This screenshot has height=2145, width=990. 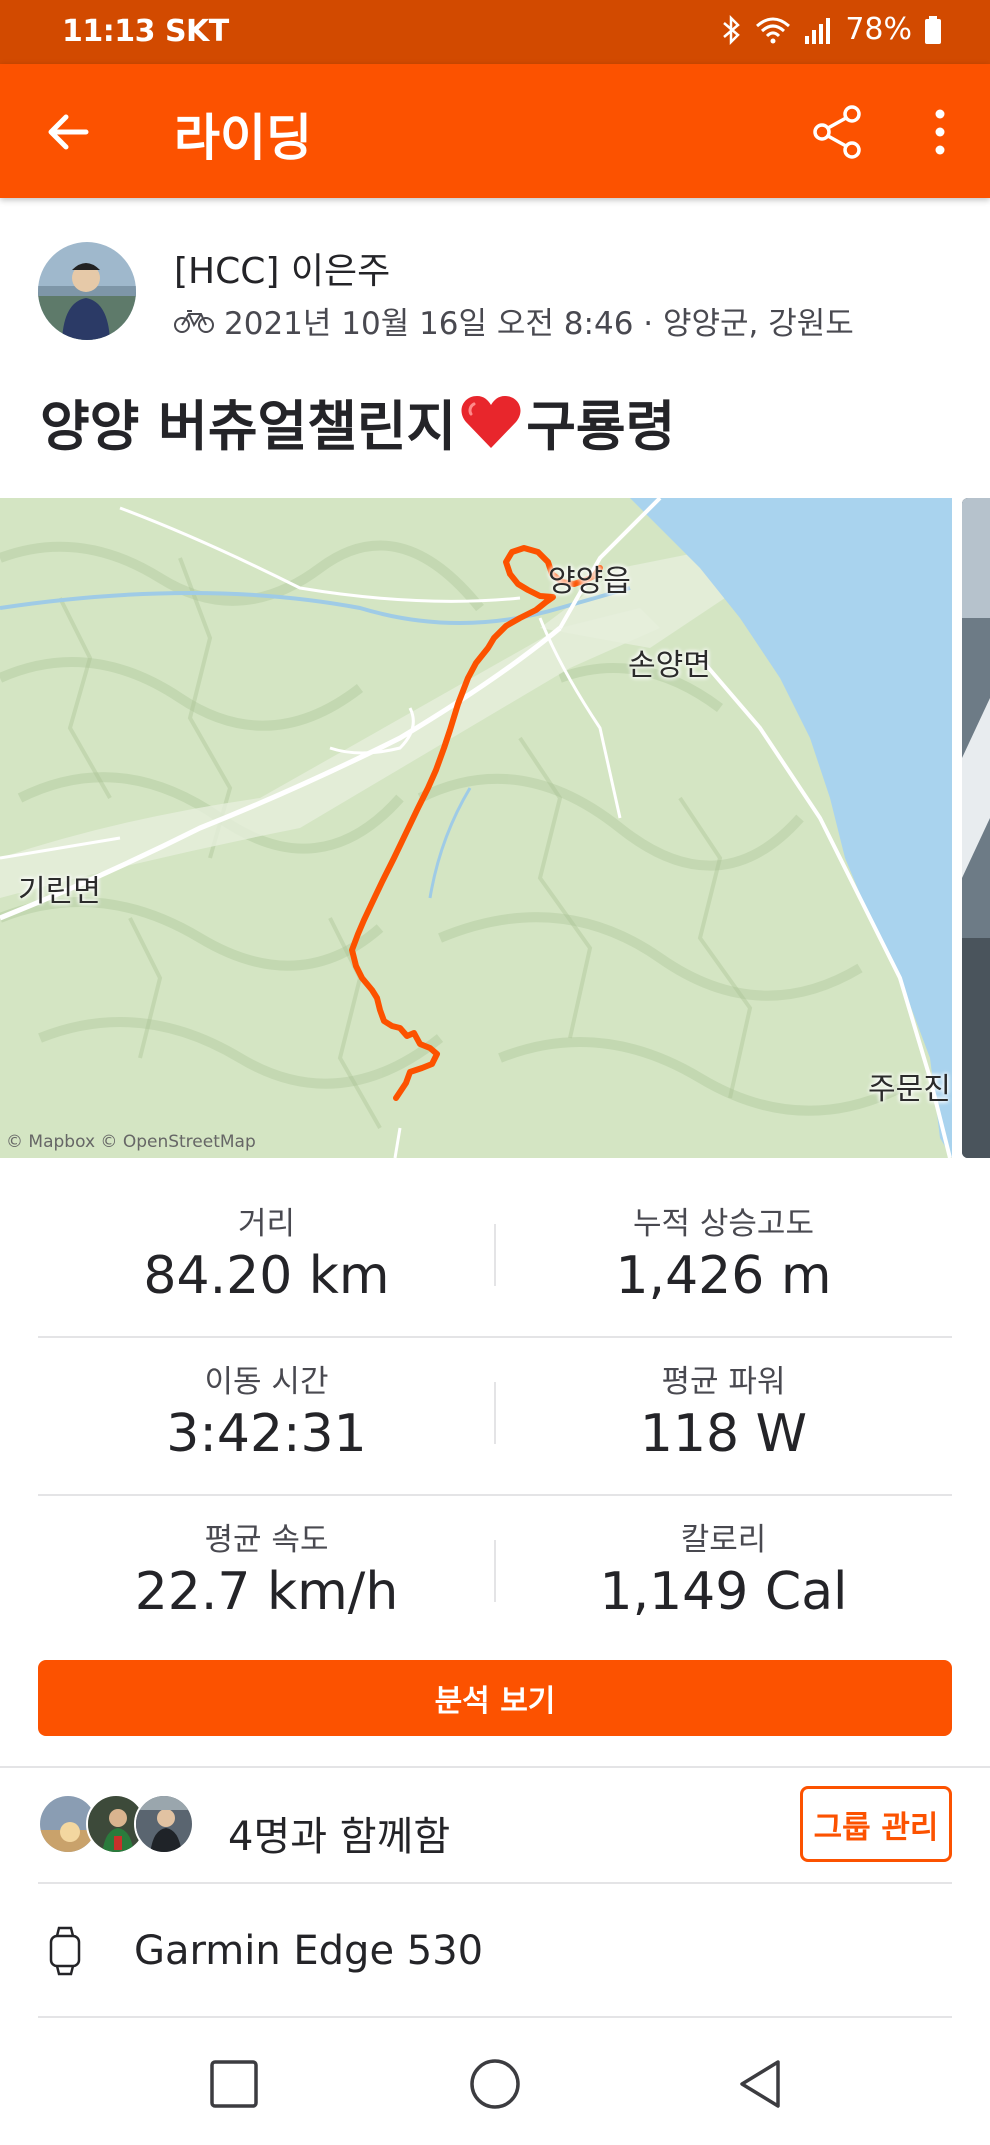 What do you see at coordinates (495, 1826) in the screenshot?
I see `group-row: 4명과 함께함 그룹 관리` at bounding box center [495, 1826].